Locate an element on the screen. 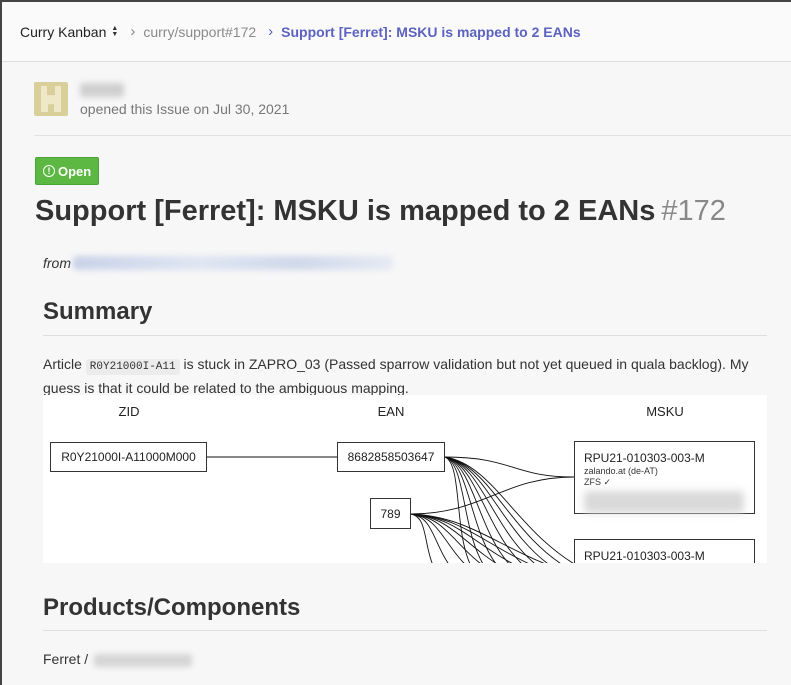 The image size is (791, 685). msku-node: RPU21-010303-003-M is located at coordinates (664, 551).